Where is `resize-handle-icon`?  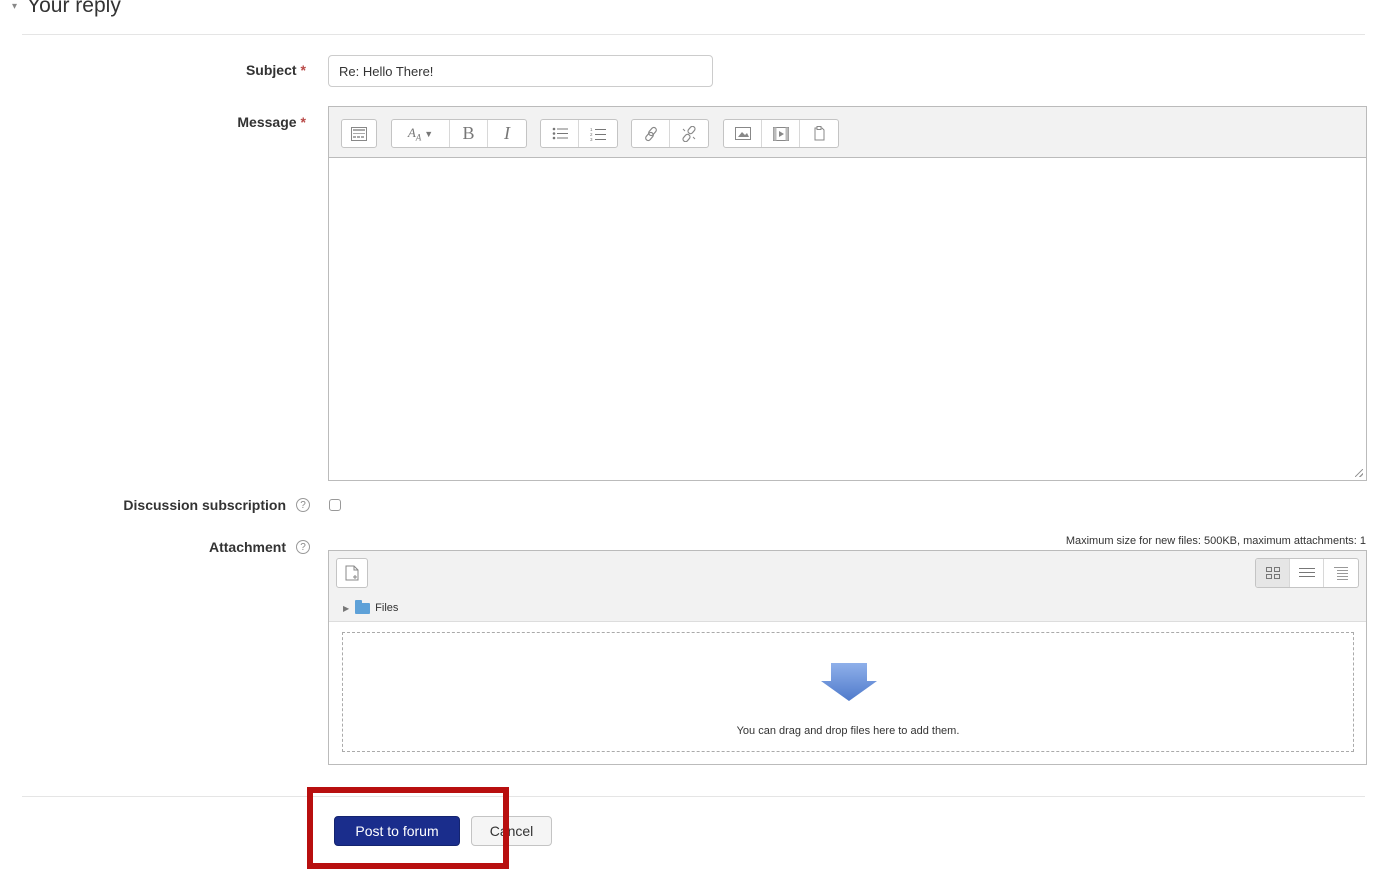
resize-handle-icon is located at coordinates (1359, 473).